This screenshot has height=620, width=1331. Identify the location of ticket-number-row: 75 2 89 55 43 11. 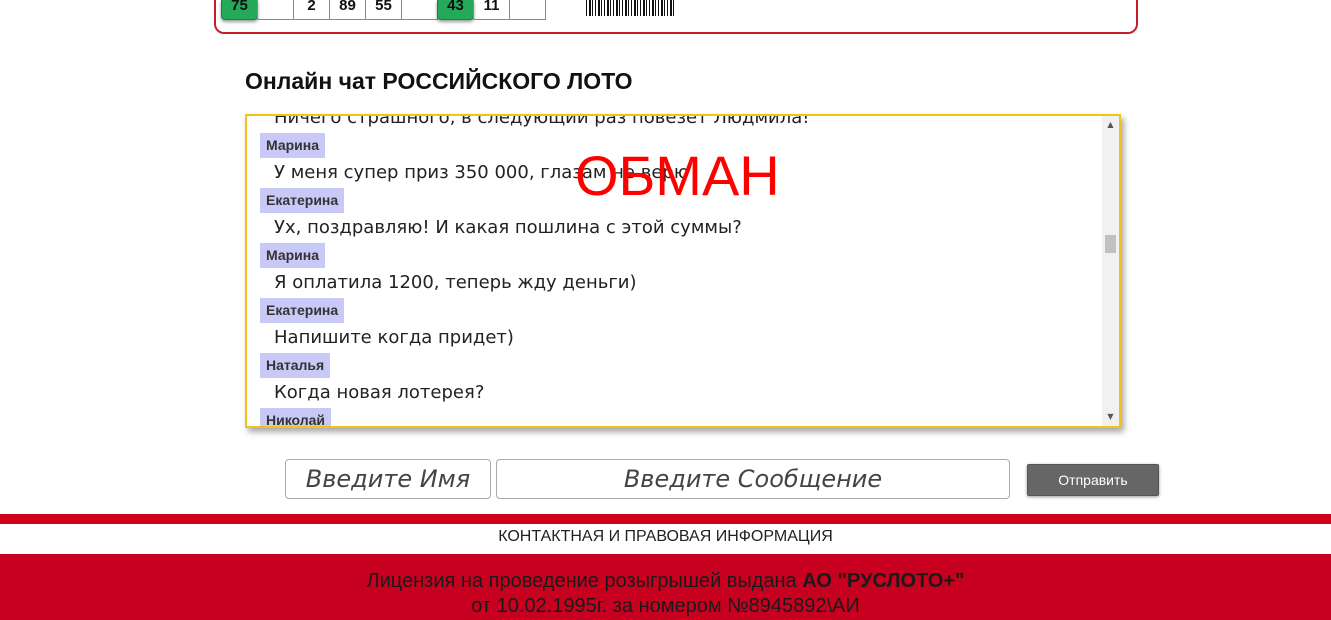
(383, 10).